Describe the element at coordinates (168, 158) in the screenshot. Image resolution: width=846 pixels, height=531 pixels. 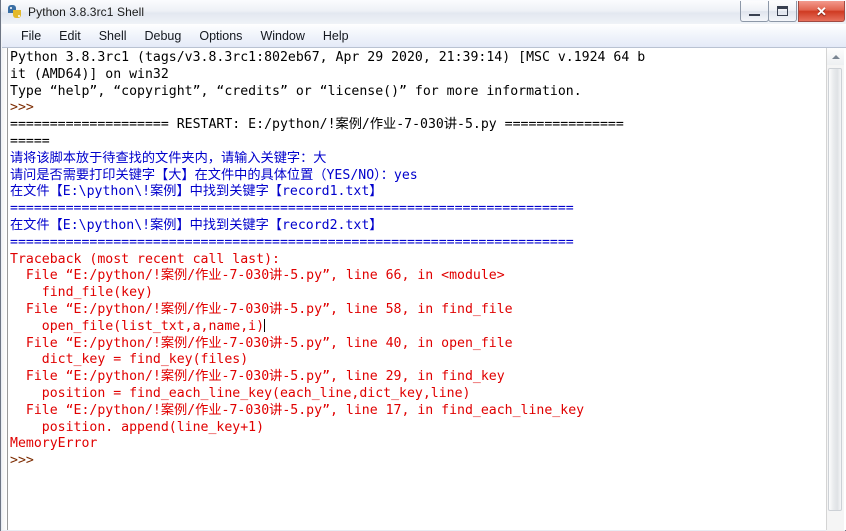
I see `console-line: 请将该脚本放于待查找的文件夹内，请输入关键字：大` at that location.